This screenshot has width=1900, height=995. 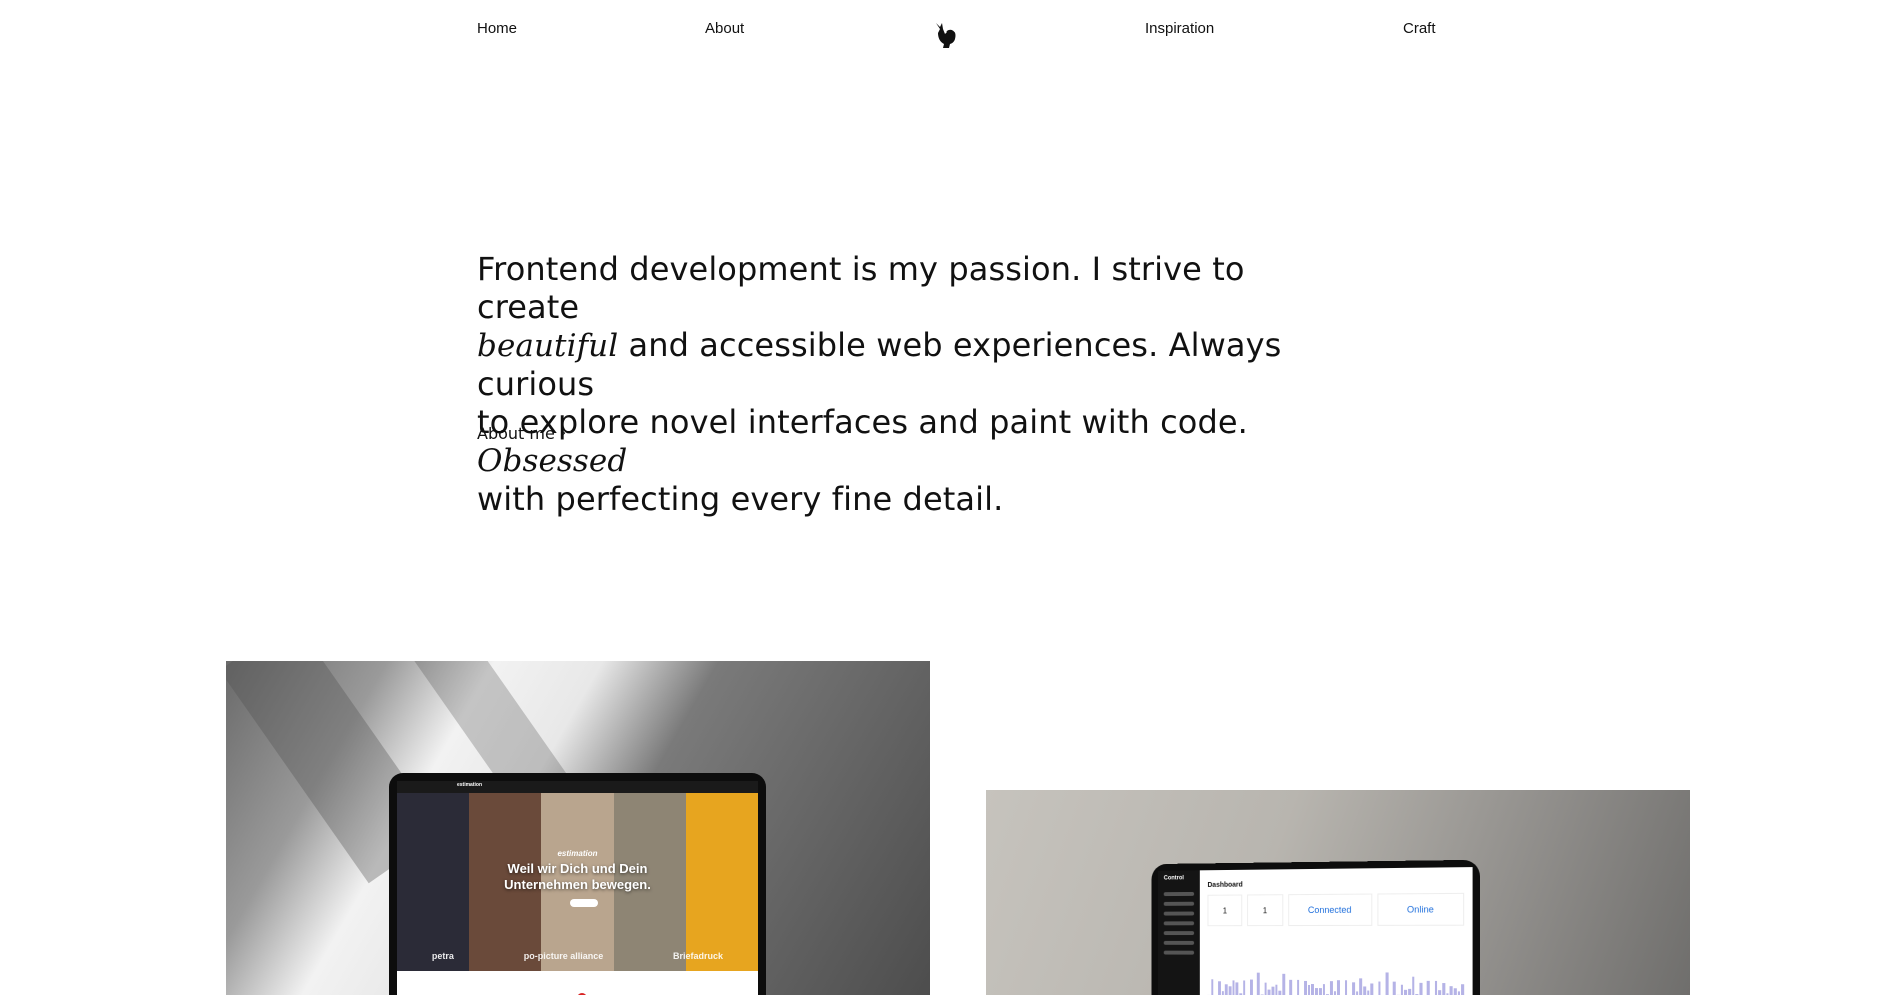 I want to click on site-headline-1: Weil wir Dich und Dein, so click(x=577, y=868).